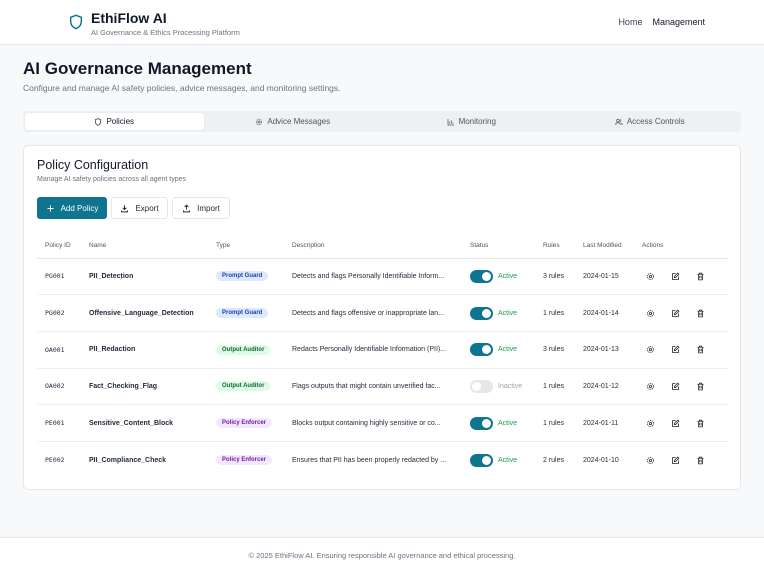 The width and height of the screenshot is (764, 573). What do you see at coordinates (144, 387) in the screenshot?
I see `policy-name: Fact_Checking_Flag` at bounding box center [144, 387].